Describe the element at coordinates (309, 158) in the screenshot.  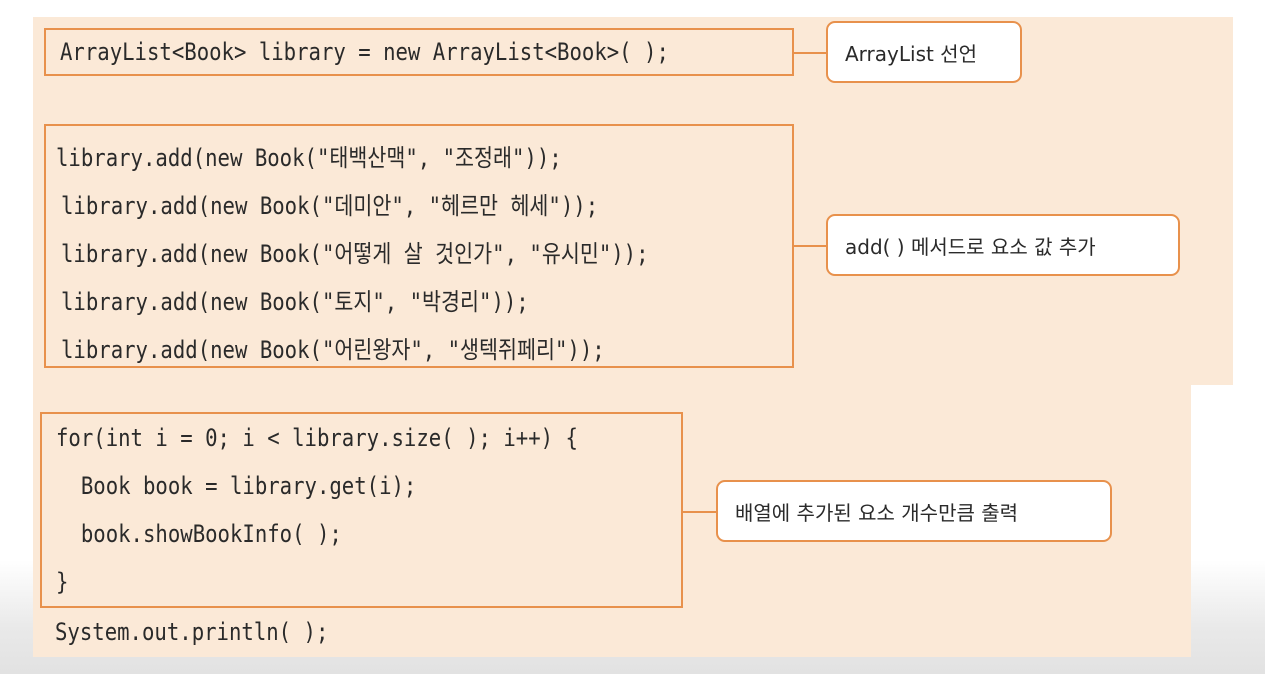
I see `add-code-line: library.add(new Book("태백산맥", "조정래"));` at that location.